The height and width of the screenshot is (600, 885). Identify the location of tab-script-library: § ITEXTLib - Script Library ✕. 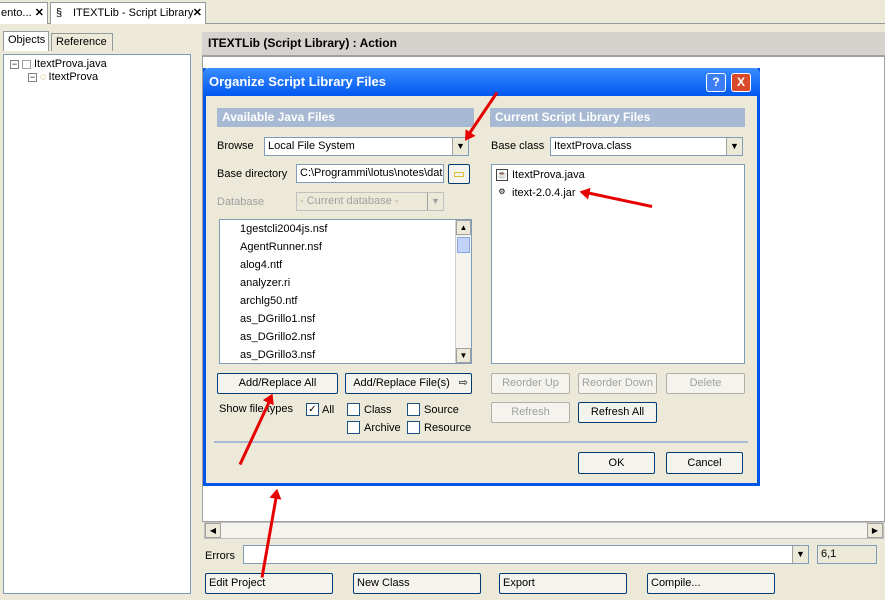
(128, 13).